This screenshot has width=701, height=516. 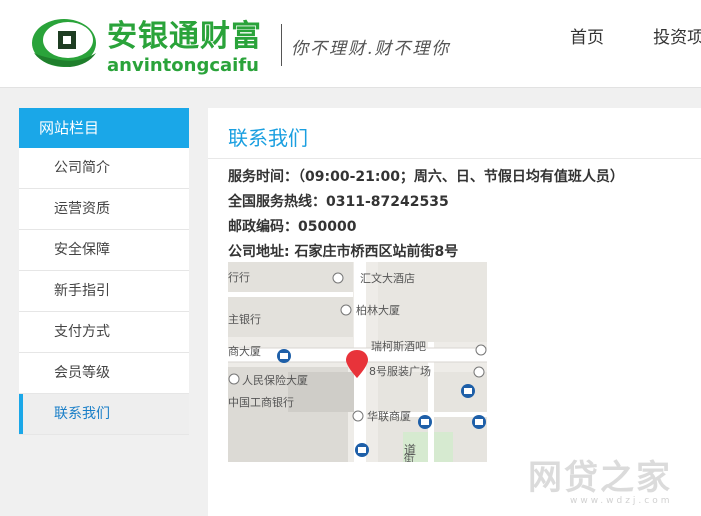 What do you see at coordinates (378, 310) in the screenshot?
I see `map-label: 柏林大厦` at bounding box center [378, 310].